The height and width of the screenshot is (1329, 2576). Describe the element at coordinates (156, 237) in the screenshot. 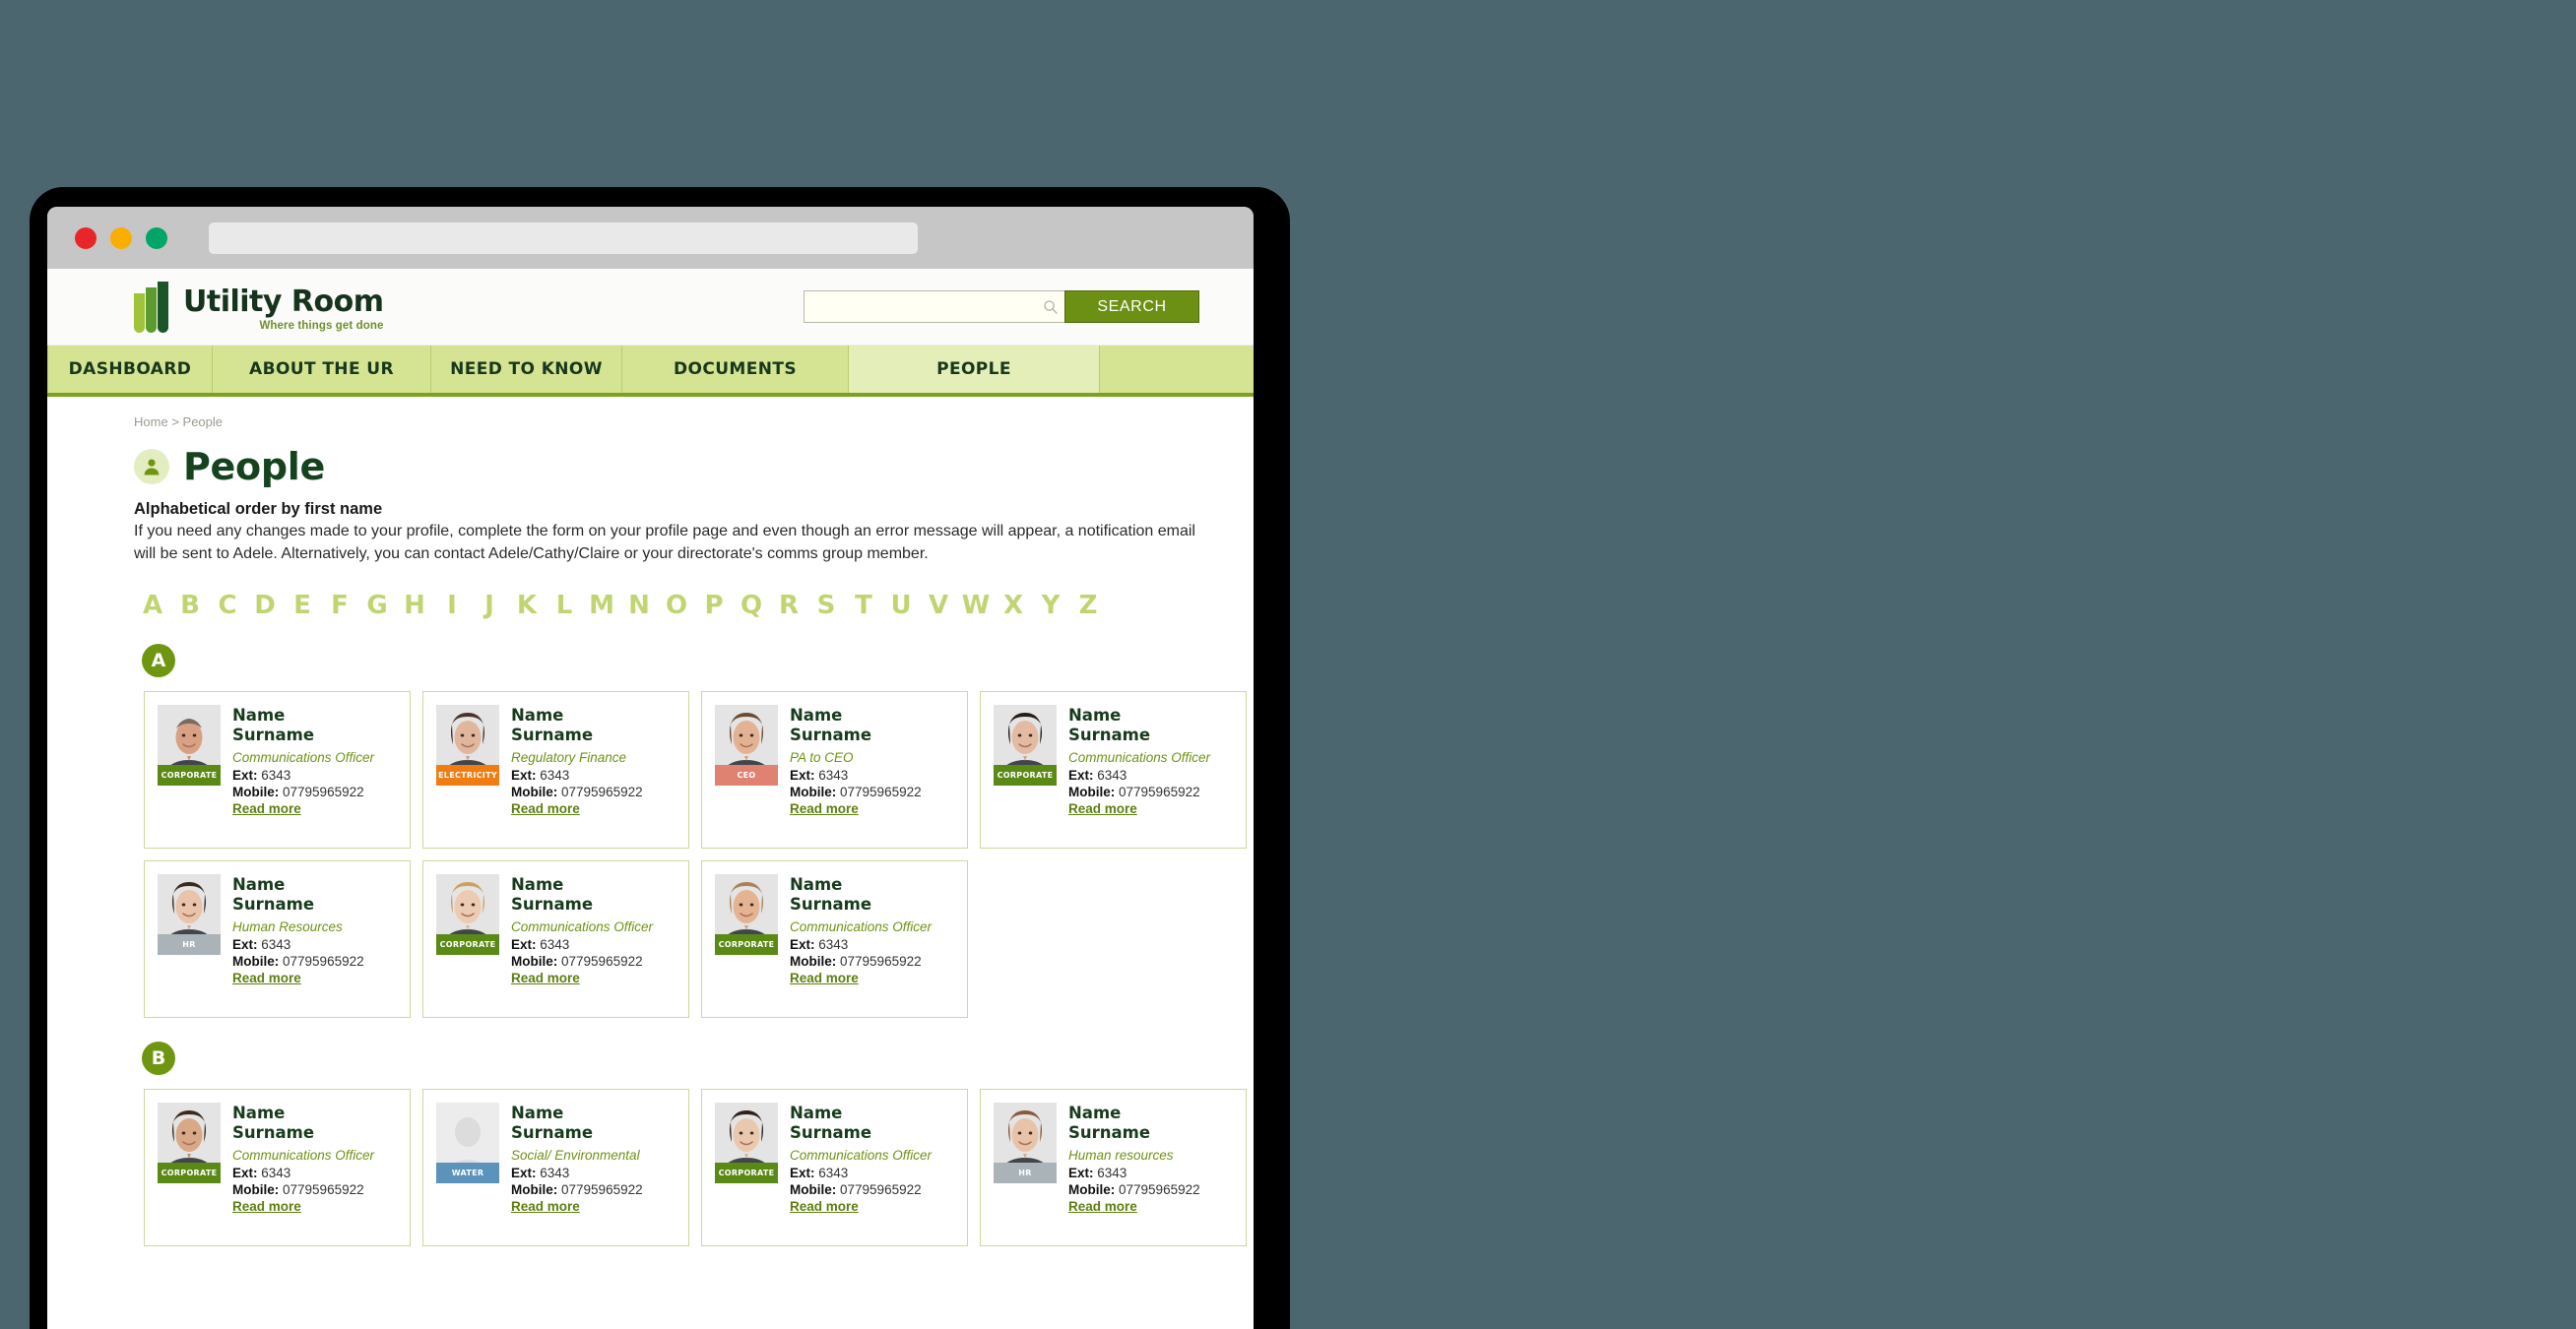

I see `maximize-window-button` at that location.